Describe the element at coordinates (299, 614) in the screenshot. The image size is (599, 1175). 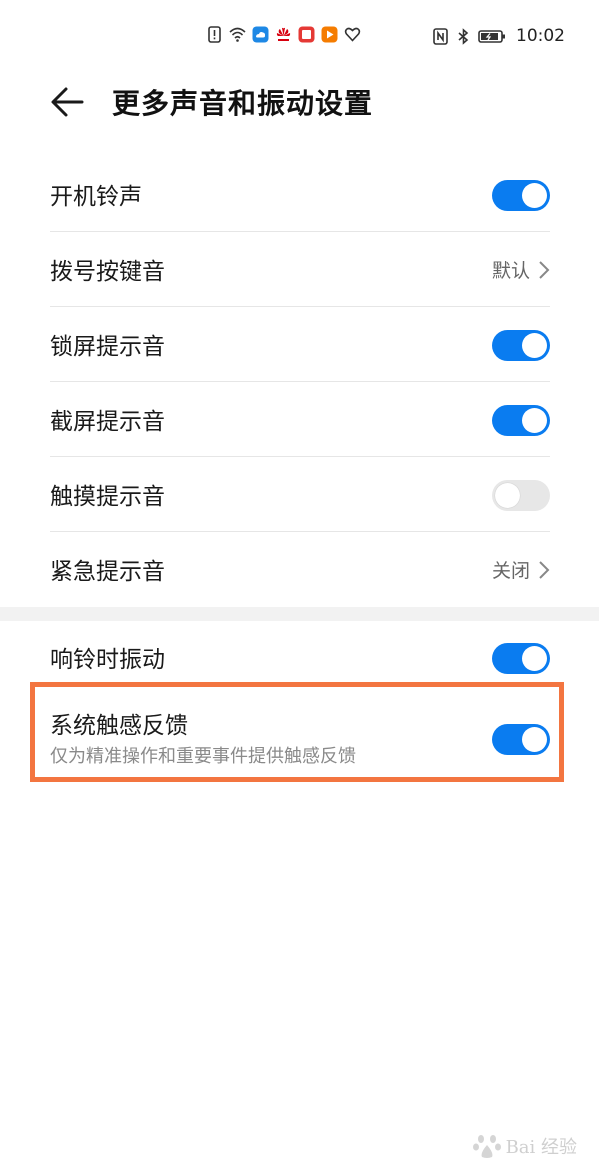
I see `section-divider` at that location.